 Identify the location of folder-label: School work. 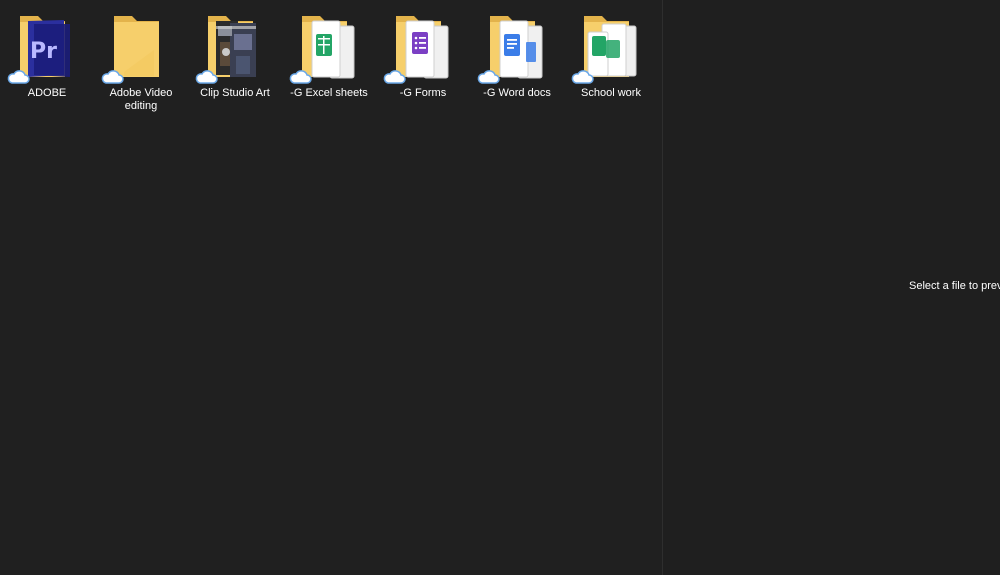
(611, 93).